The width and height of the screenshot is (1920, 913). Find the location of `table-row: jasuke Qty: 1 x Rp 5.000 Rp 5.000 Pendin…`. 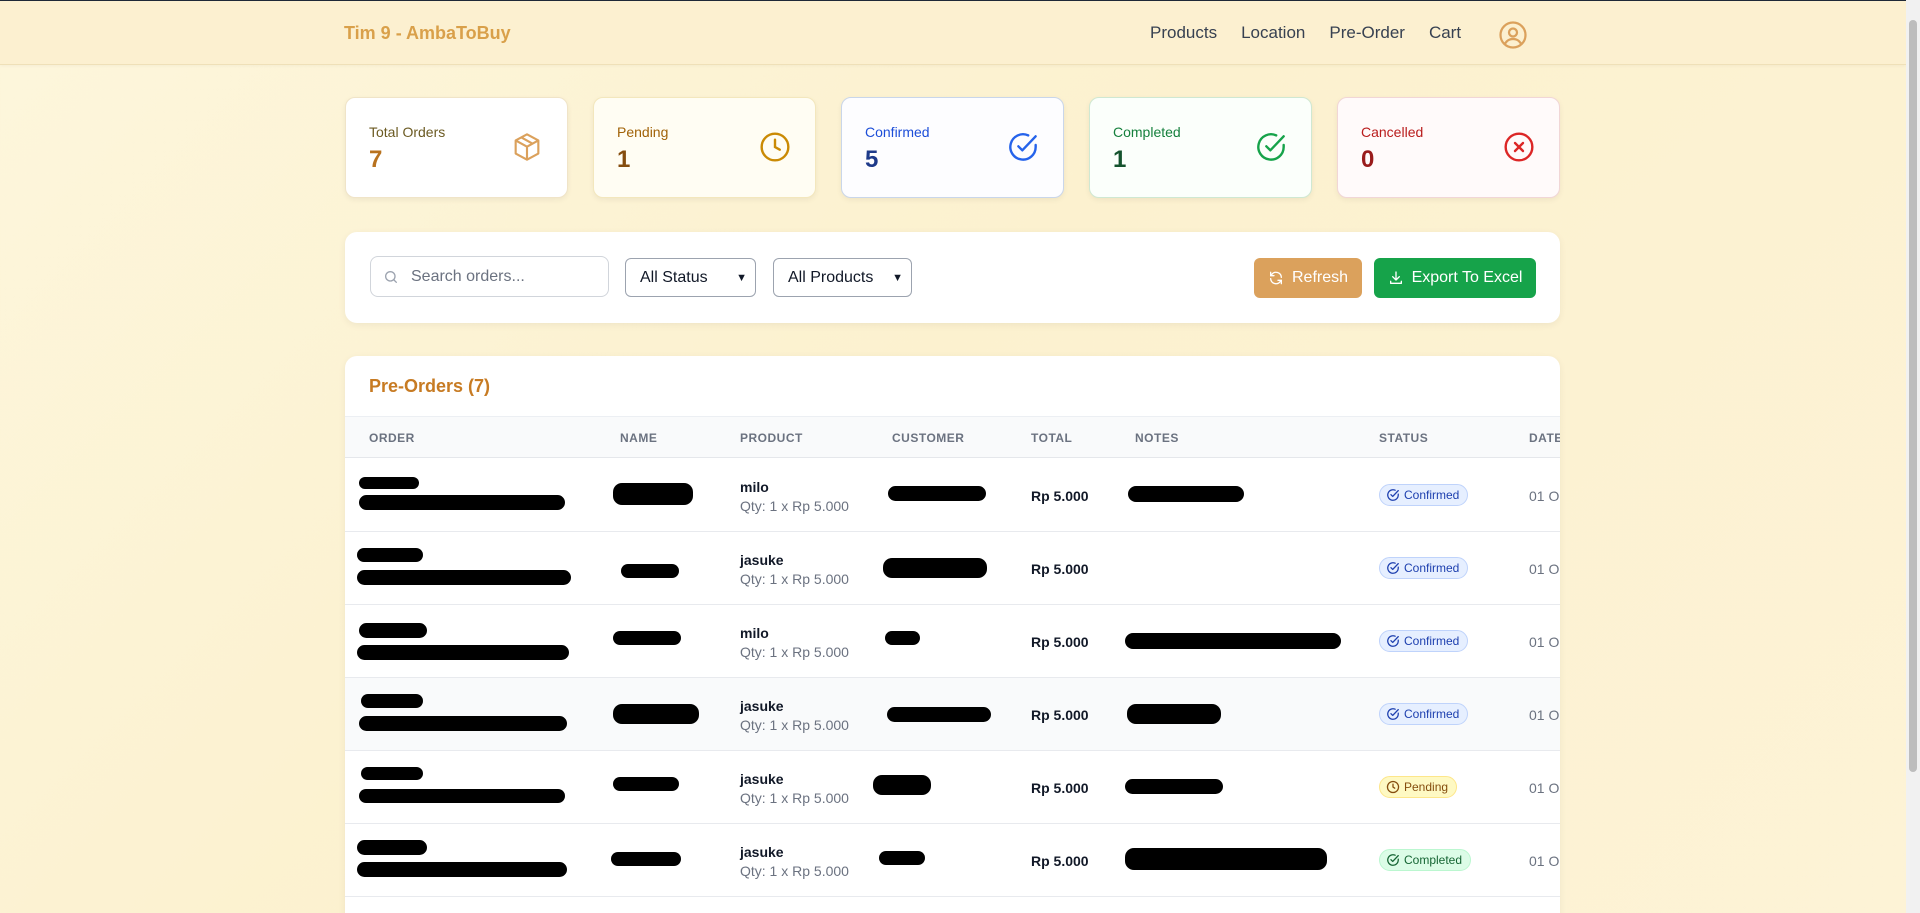

table-row: jasuke Qty: 1 x Rp 5.000 Rp 5.000 Pendin… is located at coordinates (952, 787).